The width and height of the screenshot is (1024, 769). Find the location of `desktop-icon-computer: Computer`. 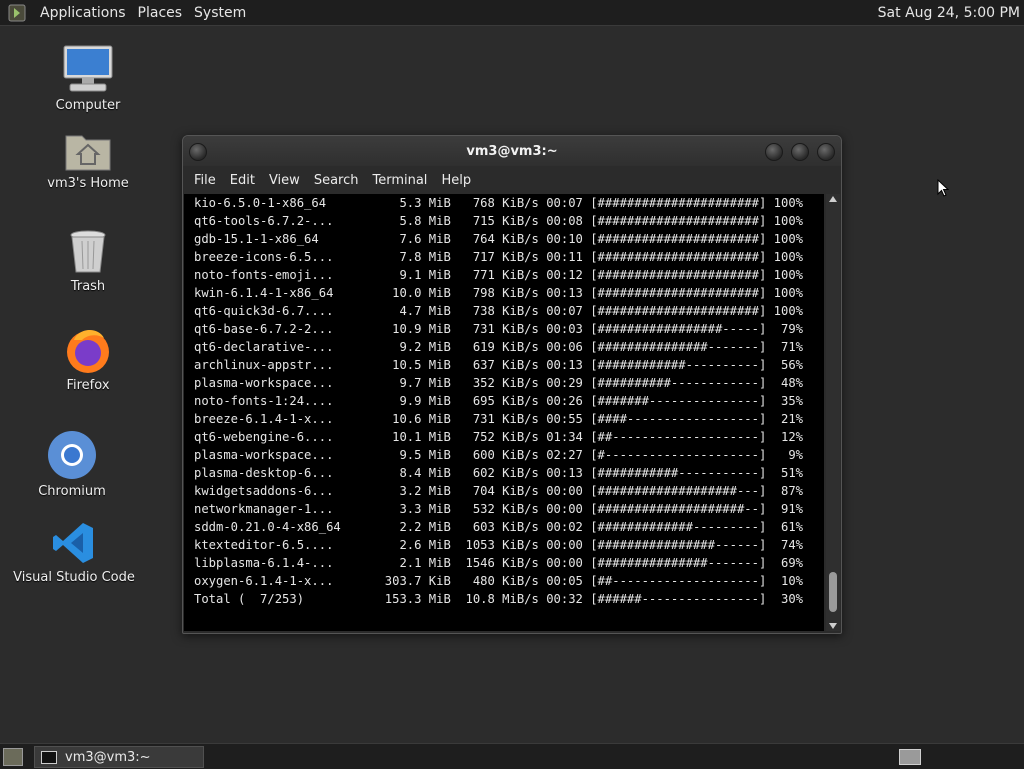

desktop-icon-computer: Computer is located at coordinates (88, 78).